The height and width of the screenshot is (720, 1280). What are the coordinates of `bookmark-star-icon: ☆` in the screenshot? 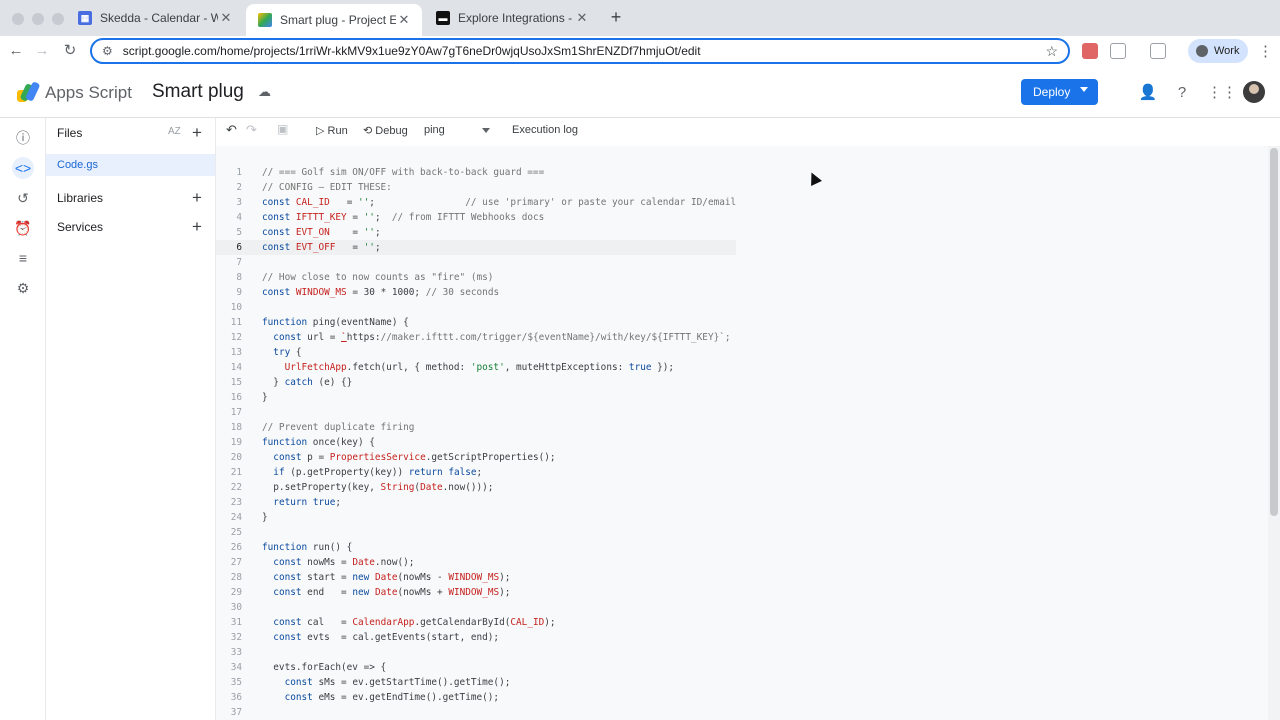 It's located at (1051, 51).